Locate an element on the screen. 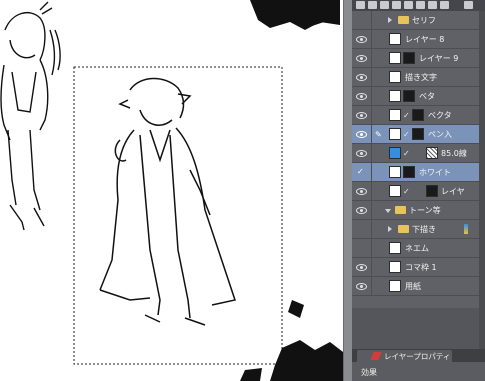 The width and height of the screenshot is (485, 381). layer-row-neem: ネエム is located at coordinates (418, 248).